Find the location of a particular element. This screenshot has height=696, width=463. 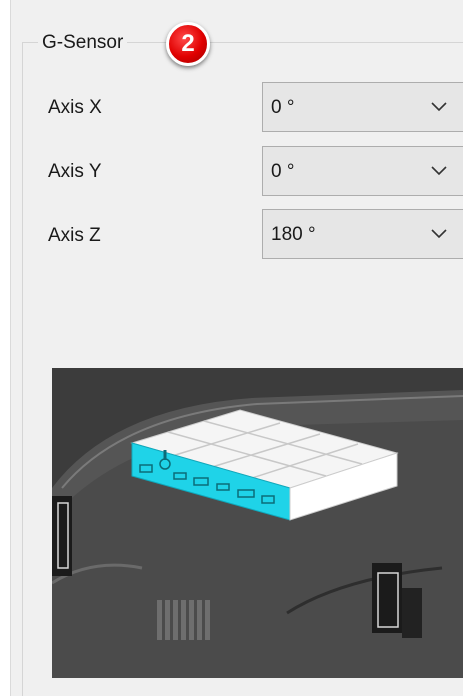

axis-y-label: Axis Y is located at coordinates (75, 171).